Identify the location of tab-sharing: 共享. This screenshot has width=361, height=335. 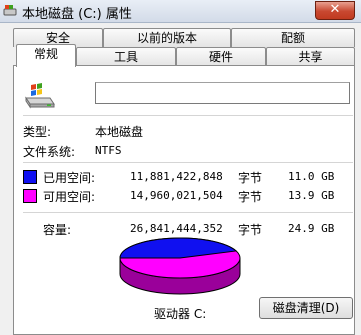
(310, 56).